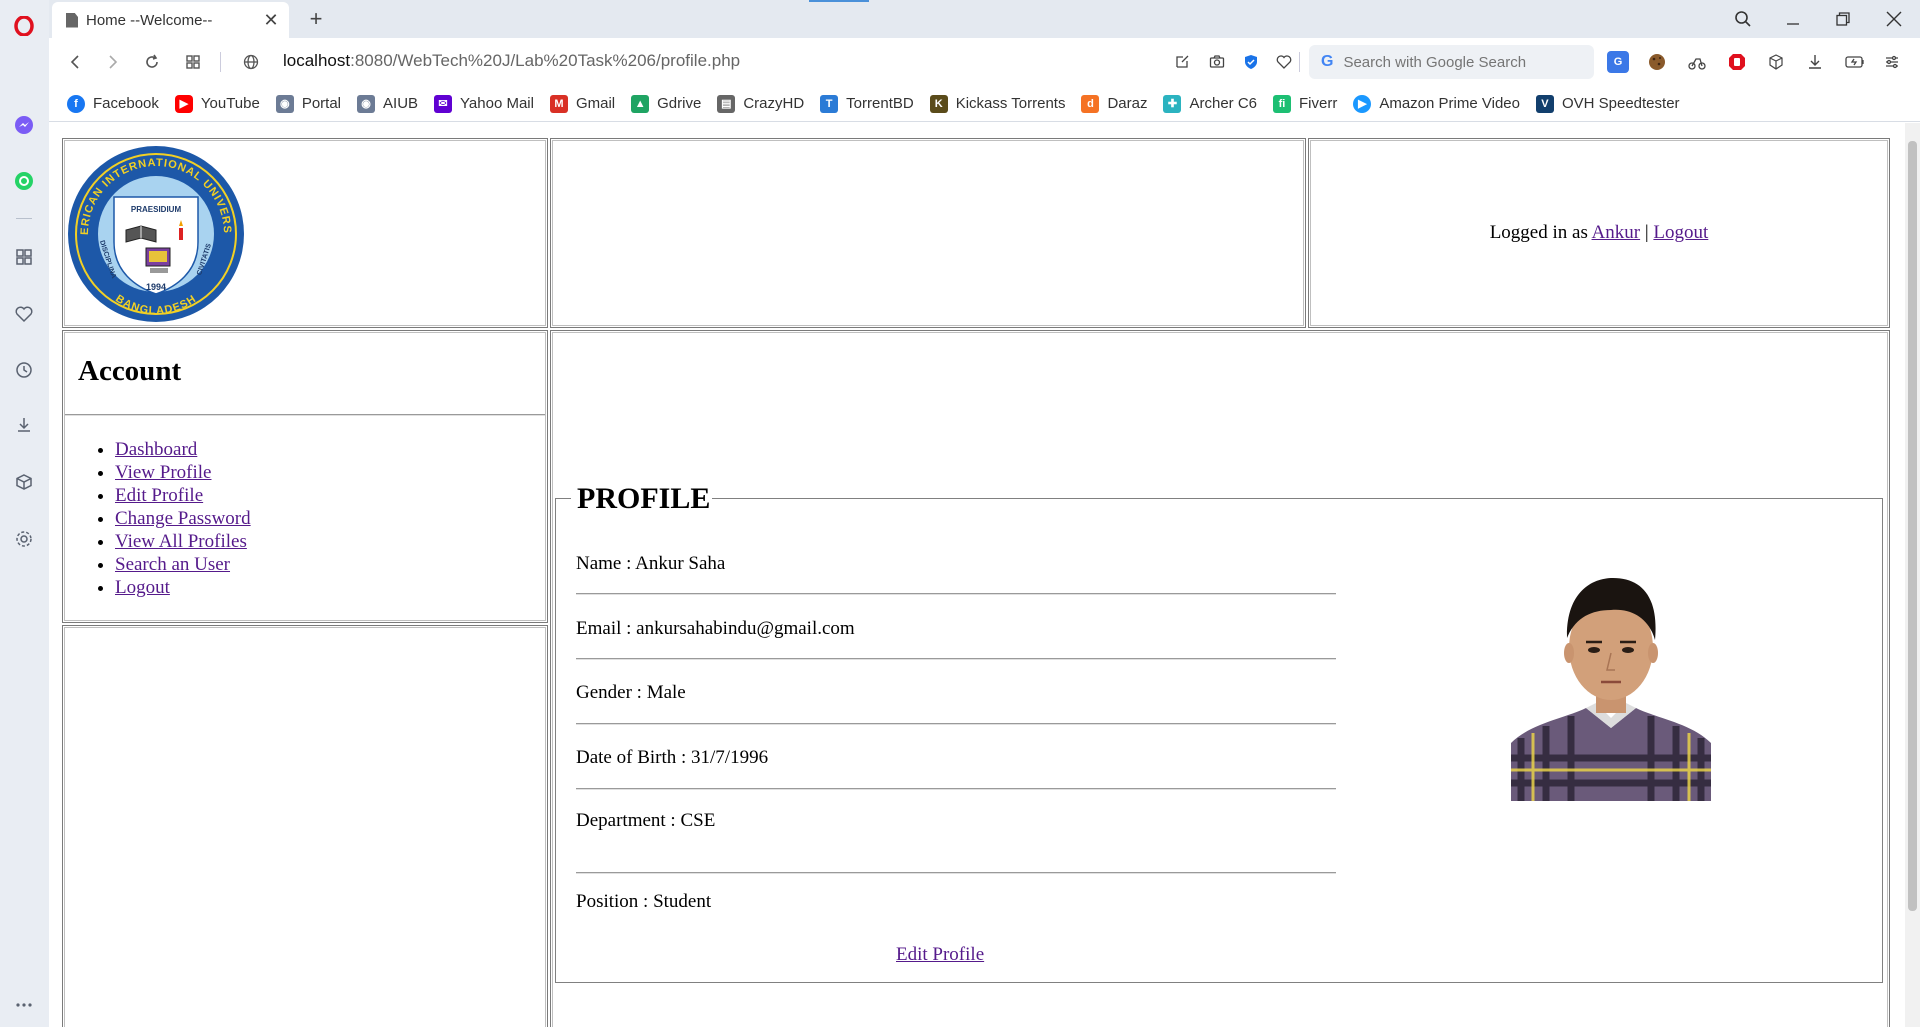 Image resolution: width=1920 pixels, height=1027 pixels. I want to click on bookmark-daraz: d Daraz, so click(1114, 103).